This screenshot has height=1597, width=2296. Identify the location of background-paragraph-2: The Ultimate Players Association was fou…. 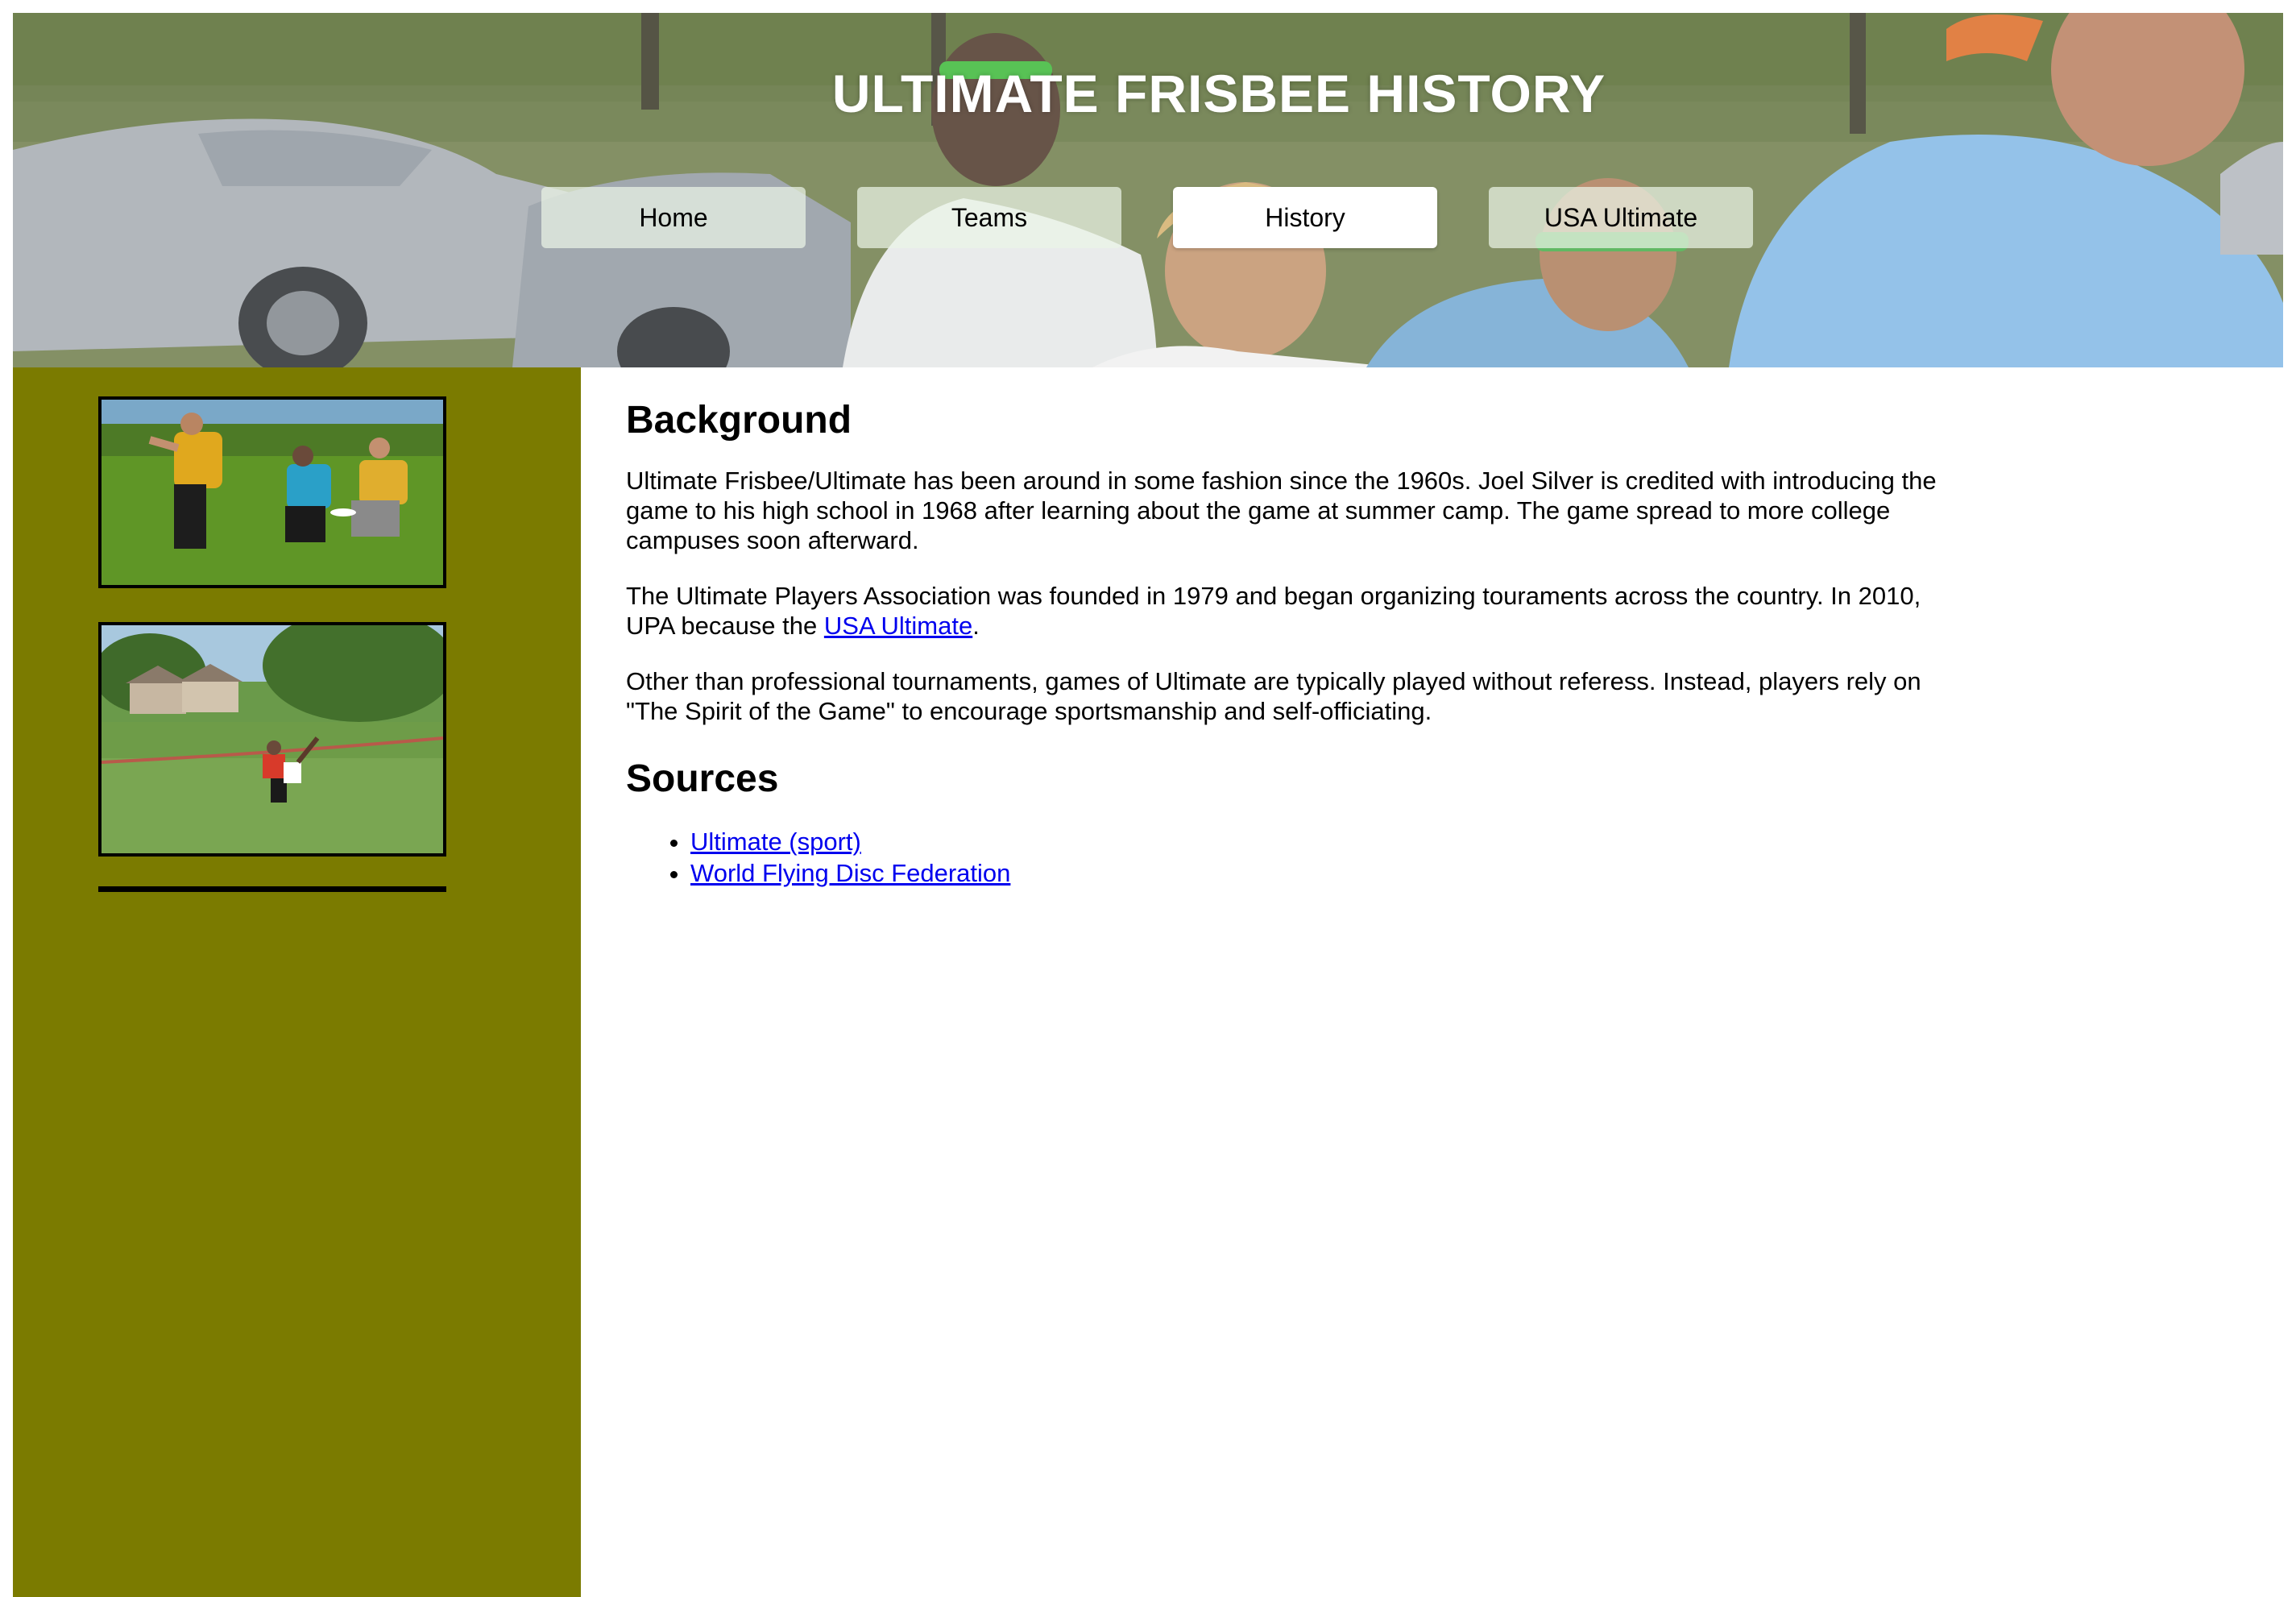
(1290, 611).